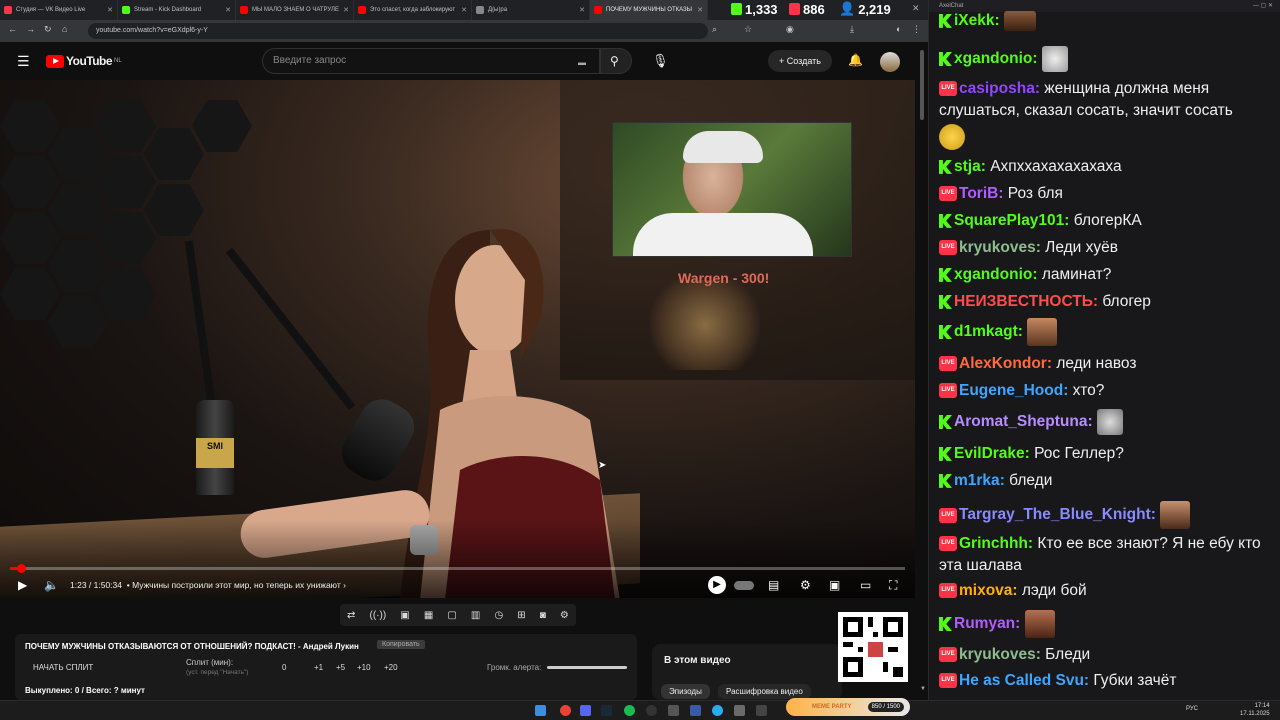 The image size is (1280, 720). Describe the element at coordinates (413, 10) in the screenshot. I see `browser-tab: Это спасет, когда заблокируют ✕` at that location.